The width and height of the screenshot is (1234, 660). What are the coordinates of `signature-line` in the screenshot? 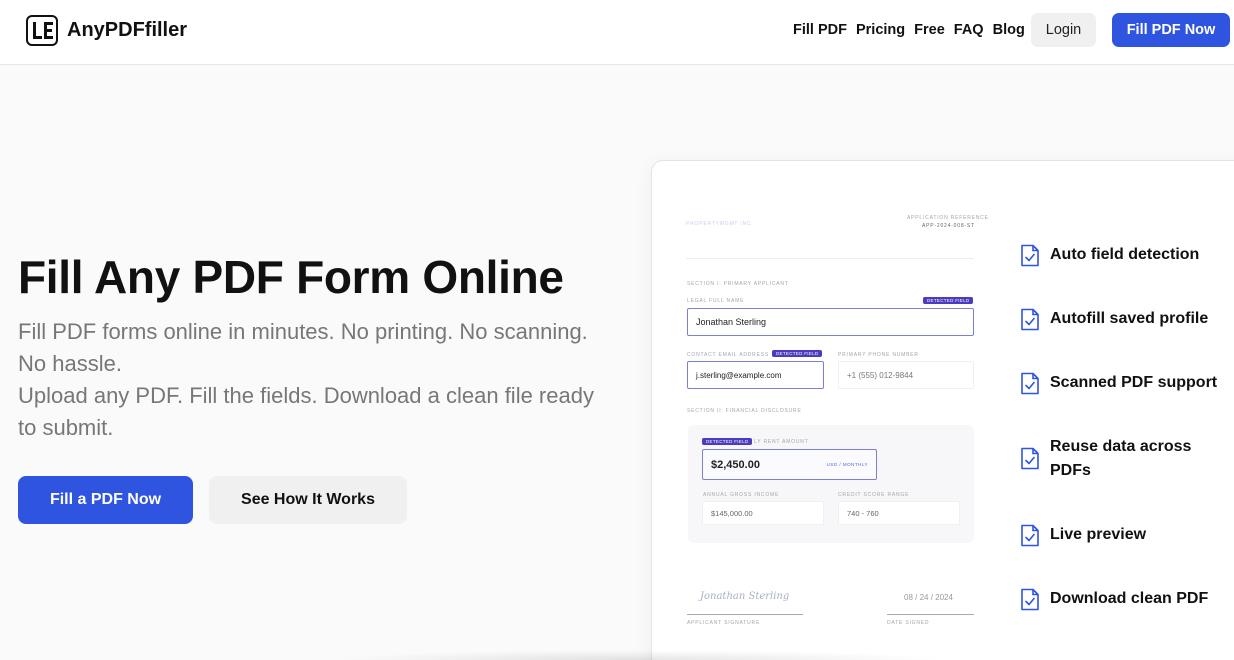 It's located at (745, 614).